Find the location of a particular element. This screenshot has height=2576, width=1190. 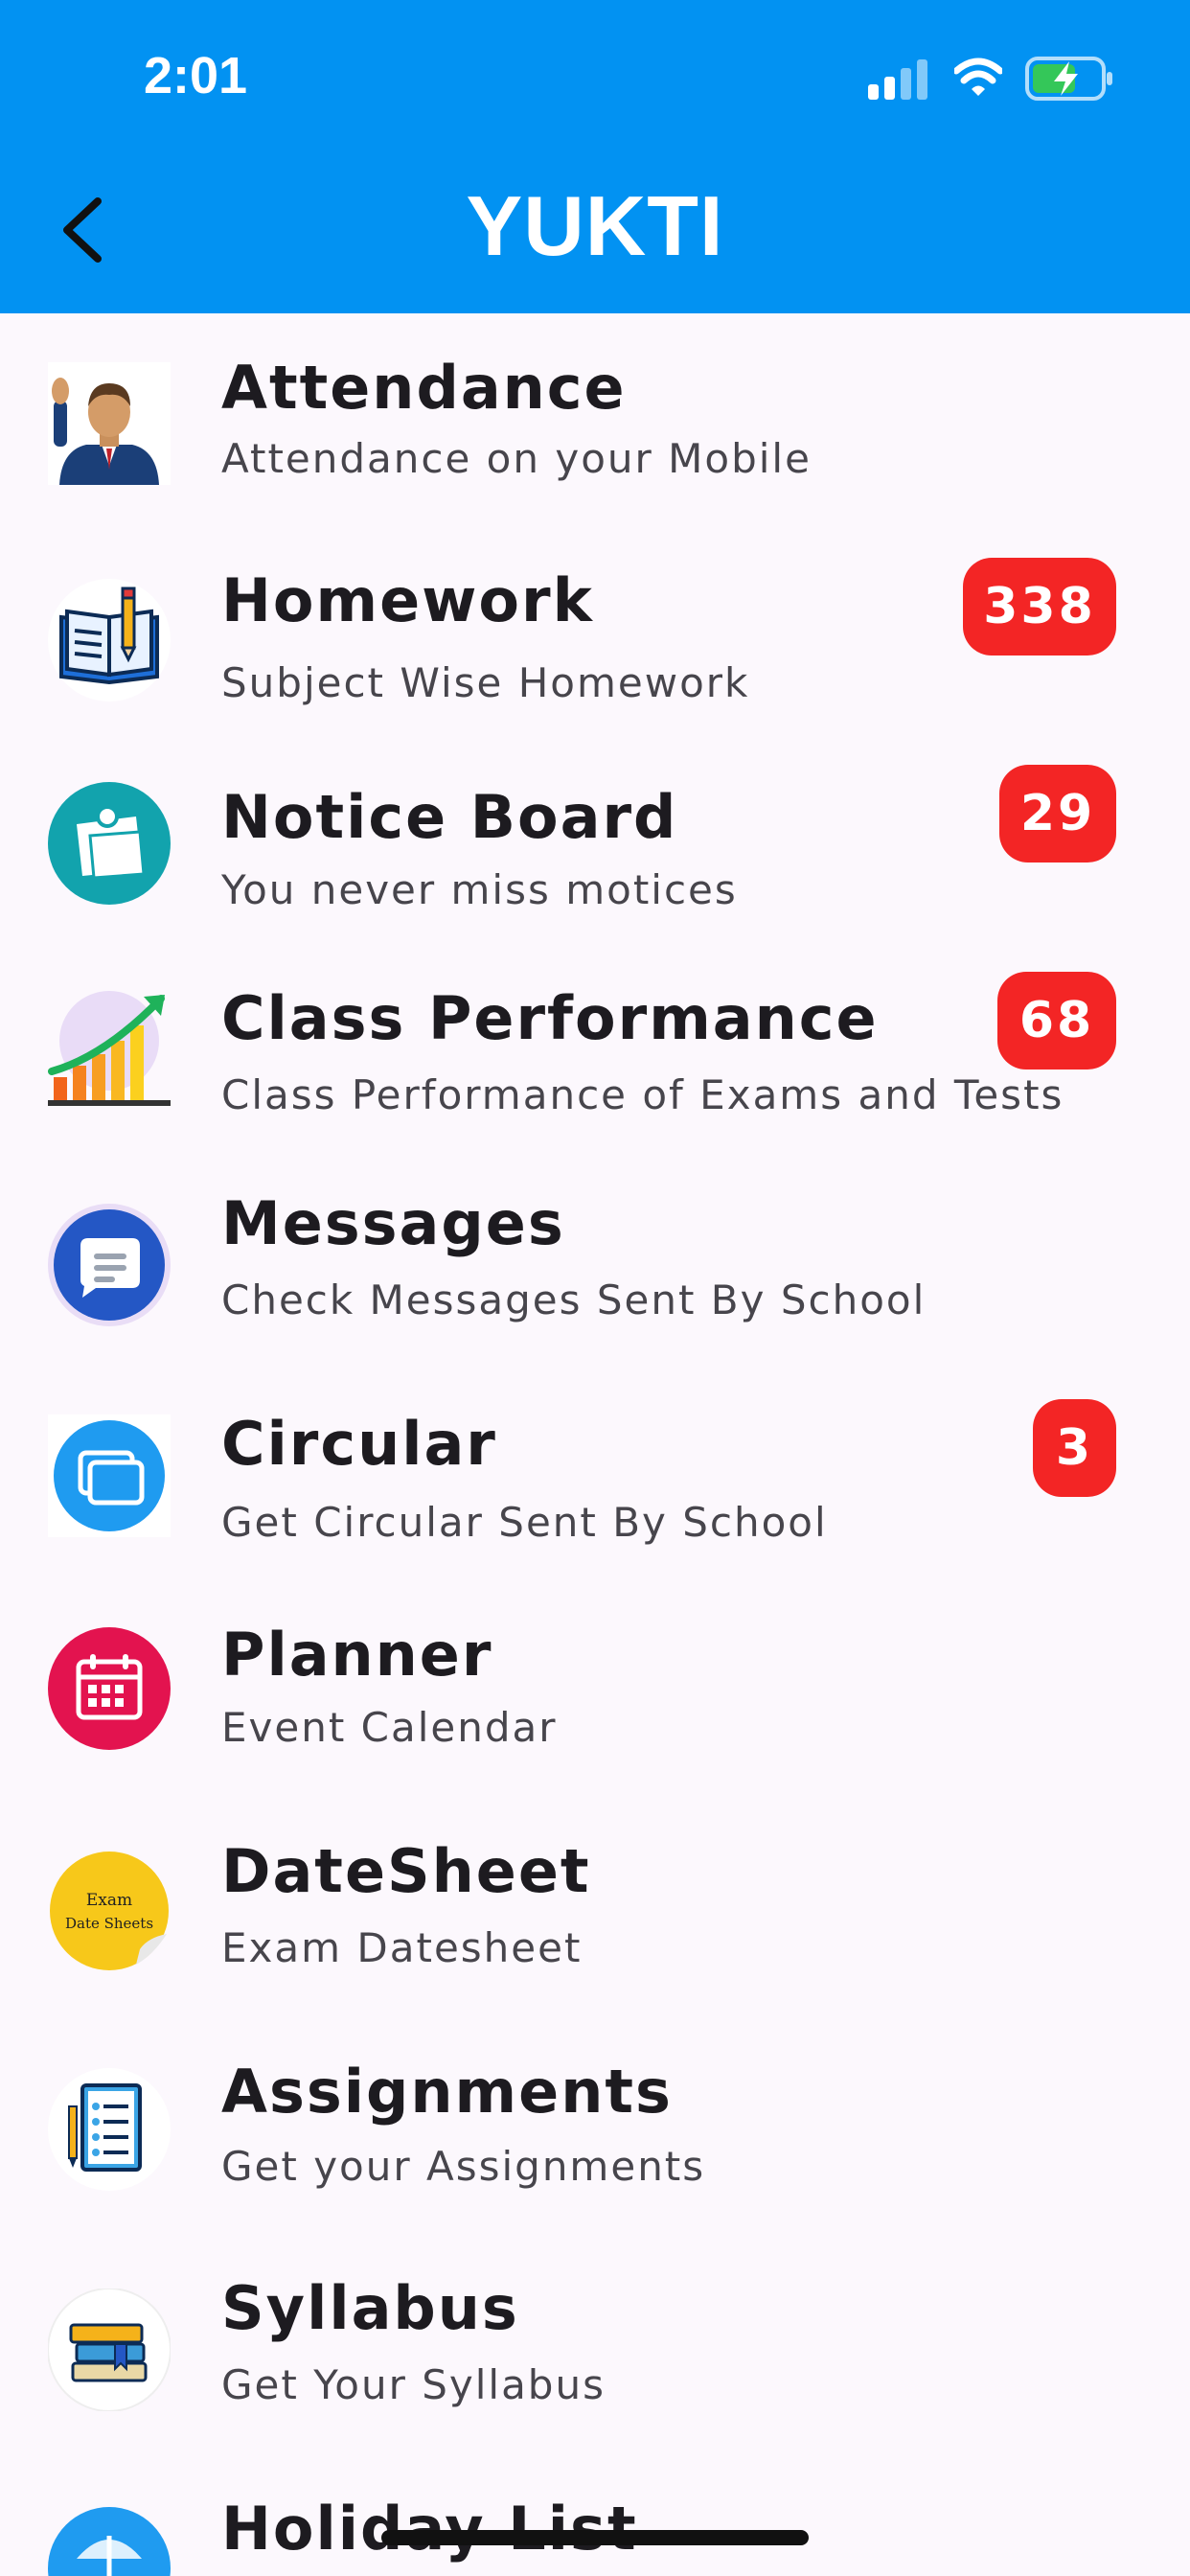

circular-cards-icon is located at coordinates (109, 1475).